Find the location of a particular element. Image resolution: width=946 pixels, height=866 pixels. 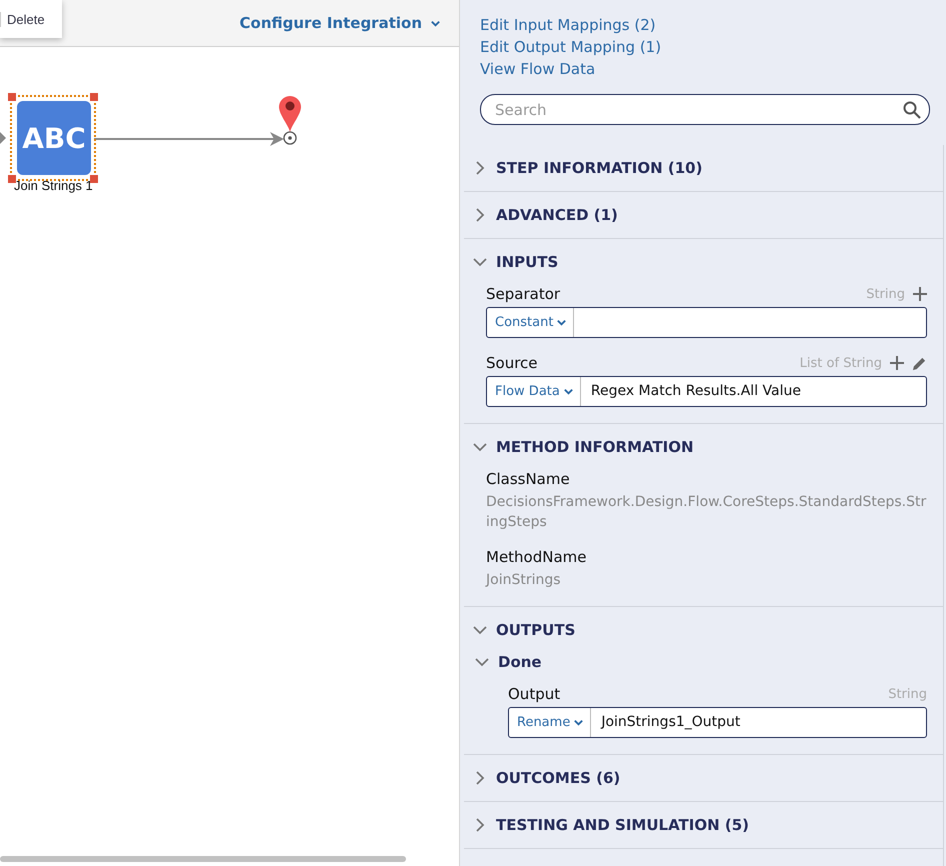

step-node: ABC is located at coordinates (53, 138).